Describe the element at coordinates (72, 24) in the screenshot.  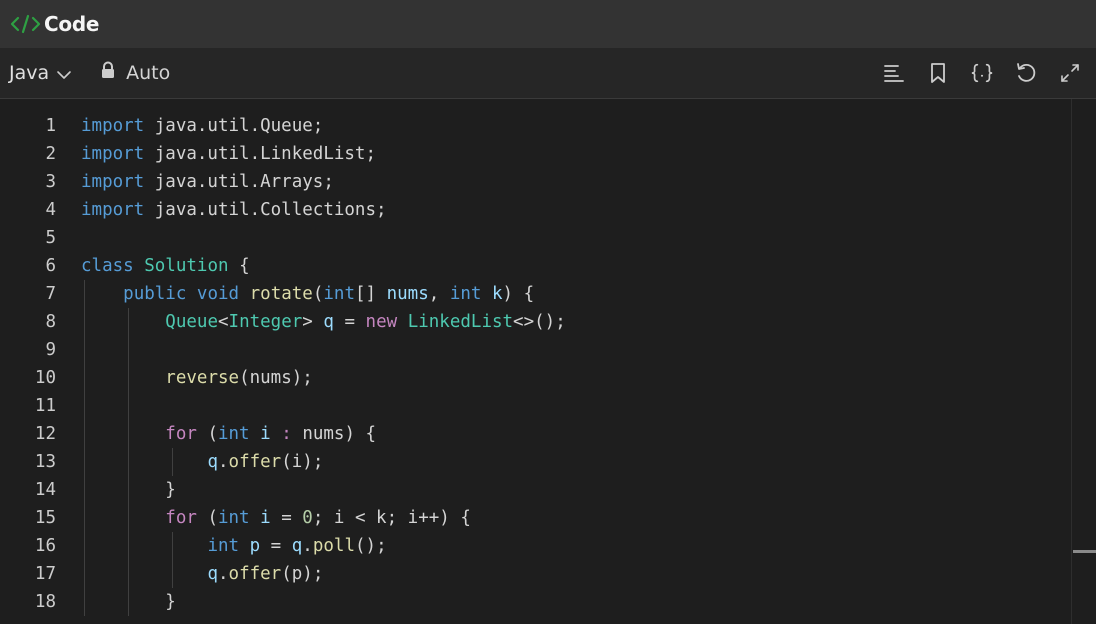
I see `panel-title: Code` at that location.